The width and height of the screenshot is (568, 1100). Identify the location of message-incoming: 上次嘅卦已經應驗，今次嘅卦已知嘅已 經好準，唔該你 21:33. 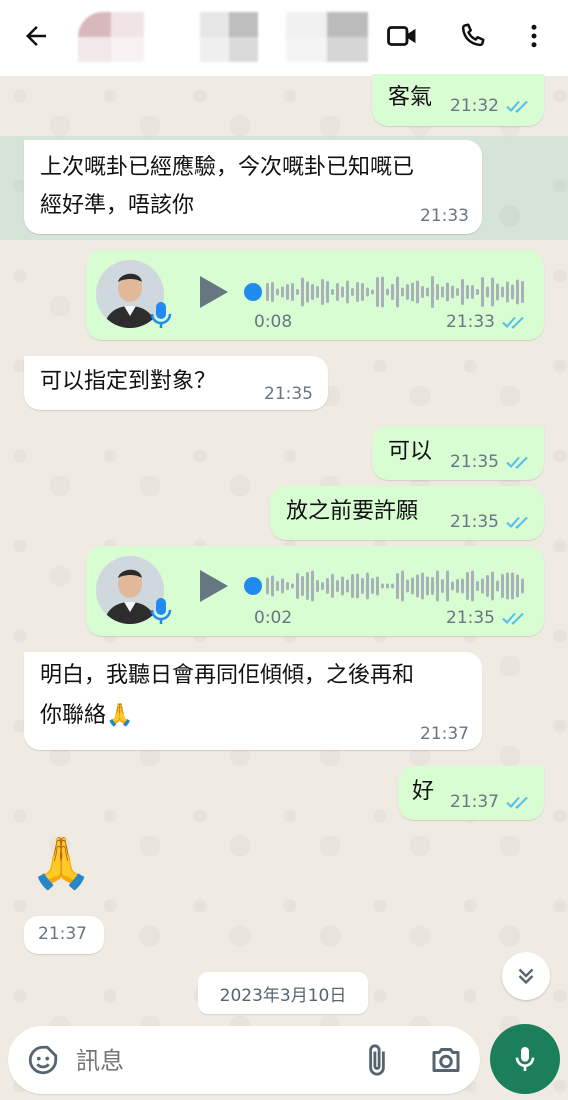
(253, 187).